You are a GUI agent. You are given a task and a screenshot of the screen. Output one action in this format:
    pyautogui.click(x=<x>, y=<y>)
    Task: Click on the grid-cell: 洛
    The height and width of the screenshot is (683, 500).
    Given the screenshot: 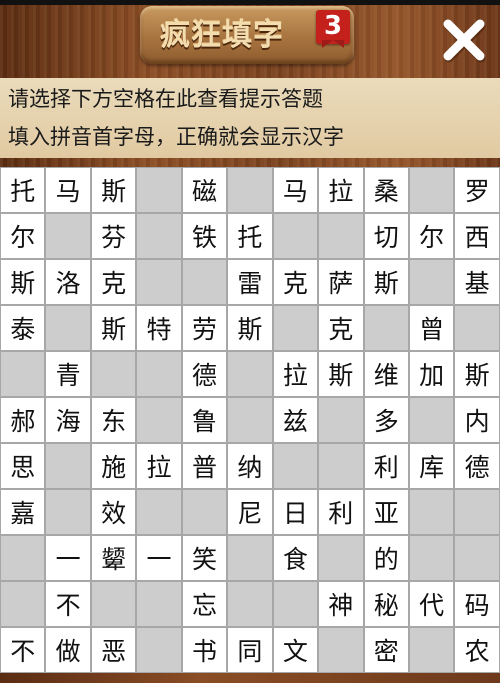 What is the action you would take?
    pyautogui.click(x=68, y=282)
    